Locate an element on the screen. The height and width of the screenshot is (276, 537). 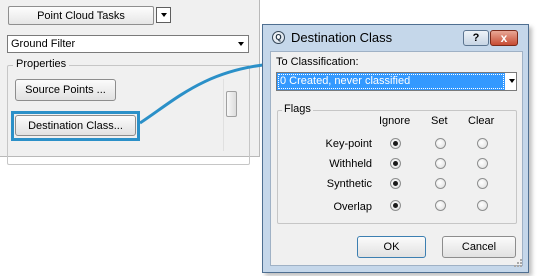
help-button: ? is located at coordinates (476, 38).